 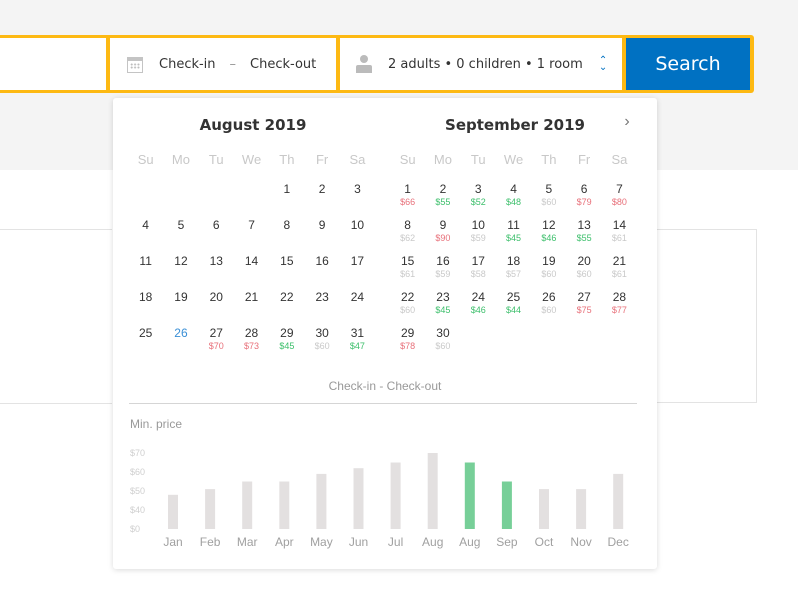 I want to click on calendar-day: 17 $58, so click(x=478, y=272).